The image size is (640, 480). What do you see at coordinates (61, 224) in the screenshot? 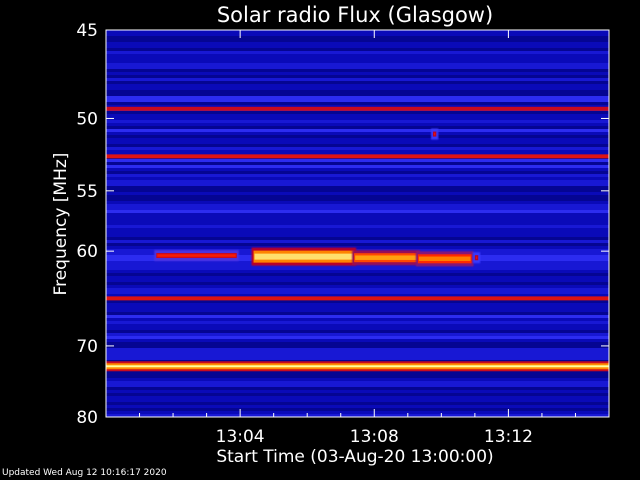
I see `y-axis-label: Frequency [MHz]` at bounding box center [61, 224].